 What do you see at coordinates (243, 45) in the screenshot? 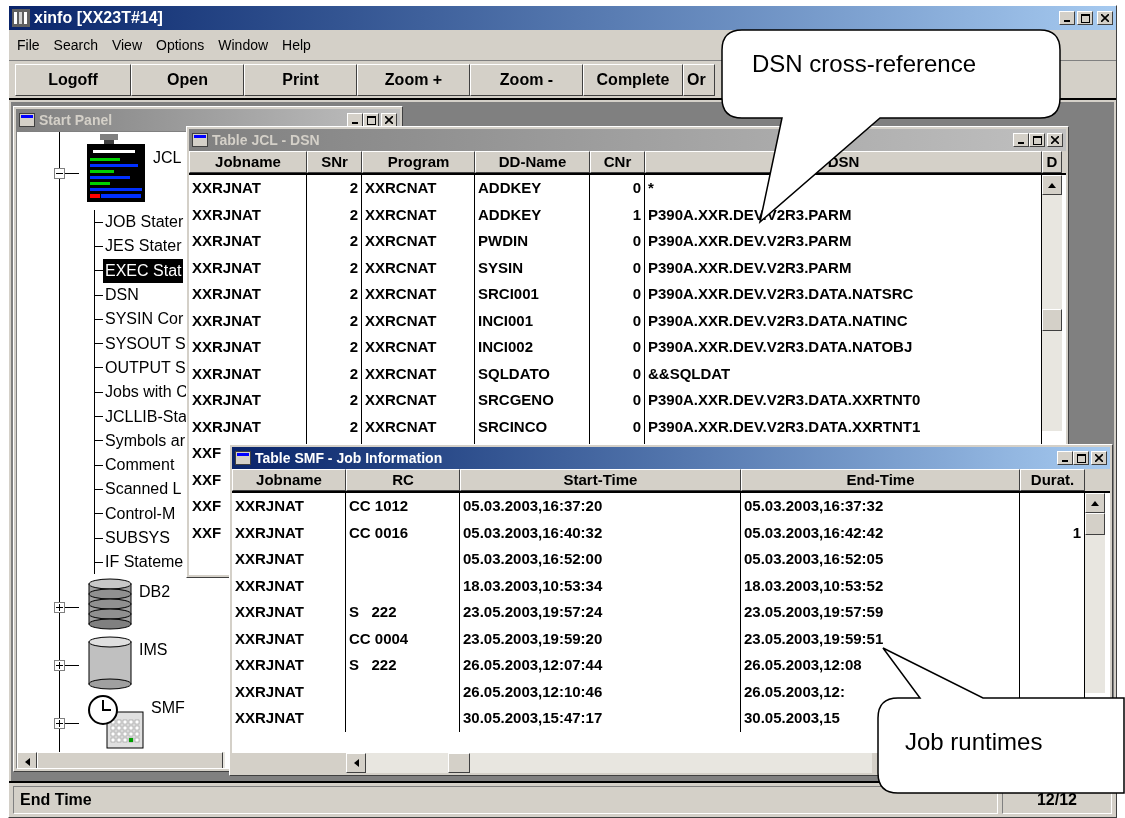
I see `menu-item: Window` at bounding box center [243, 45].